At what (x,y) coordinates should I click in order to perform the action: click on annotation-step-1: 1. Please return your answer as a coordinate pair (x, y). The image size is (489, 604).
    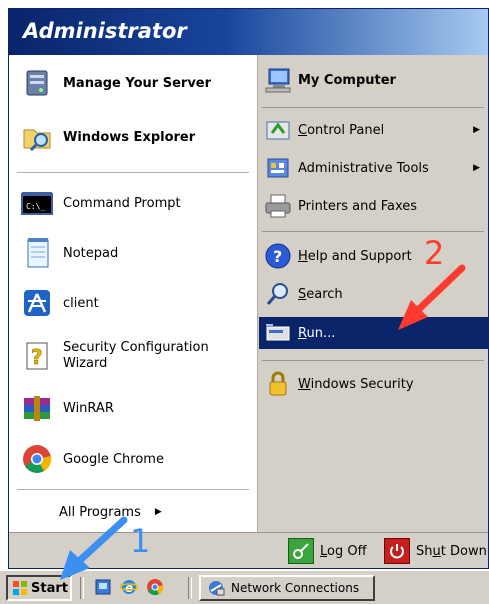
    Looking at the image, I should click on (140, 541).